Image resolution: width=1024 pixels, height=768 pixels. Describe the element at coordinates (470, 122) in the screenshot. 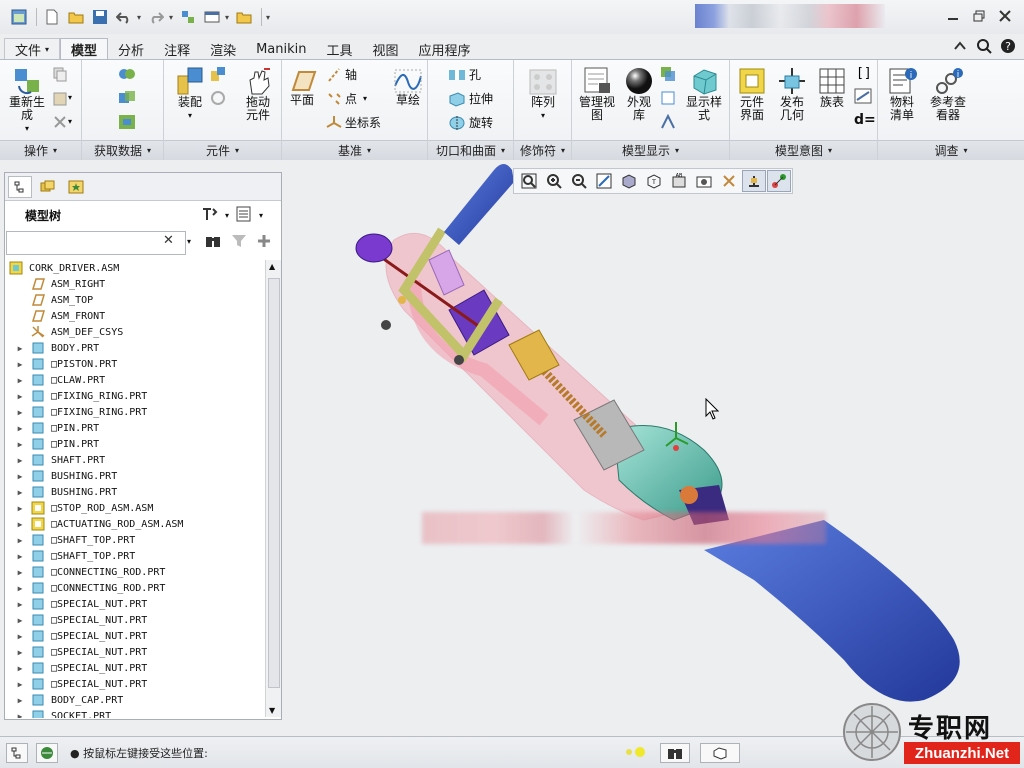

I see `revolve-button: 旋转` at that location.